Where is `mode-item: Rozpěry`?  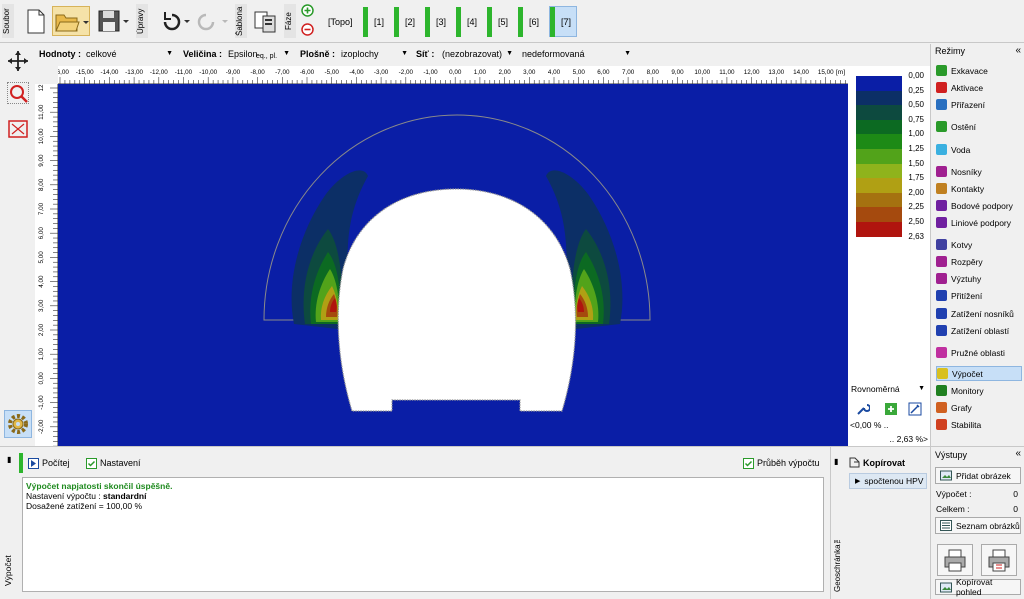 mode-item: Rozpěry is located at coordinates (979, 261).